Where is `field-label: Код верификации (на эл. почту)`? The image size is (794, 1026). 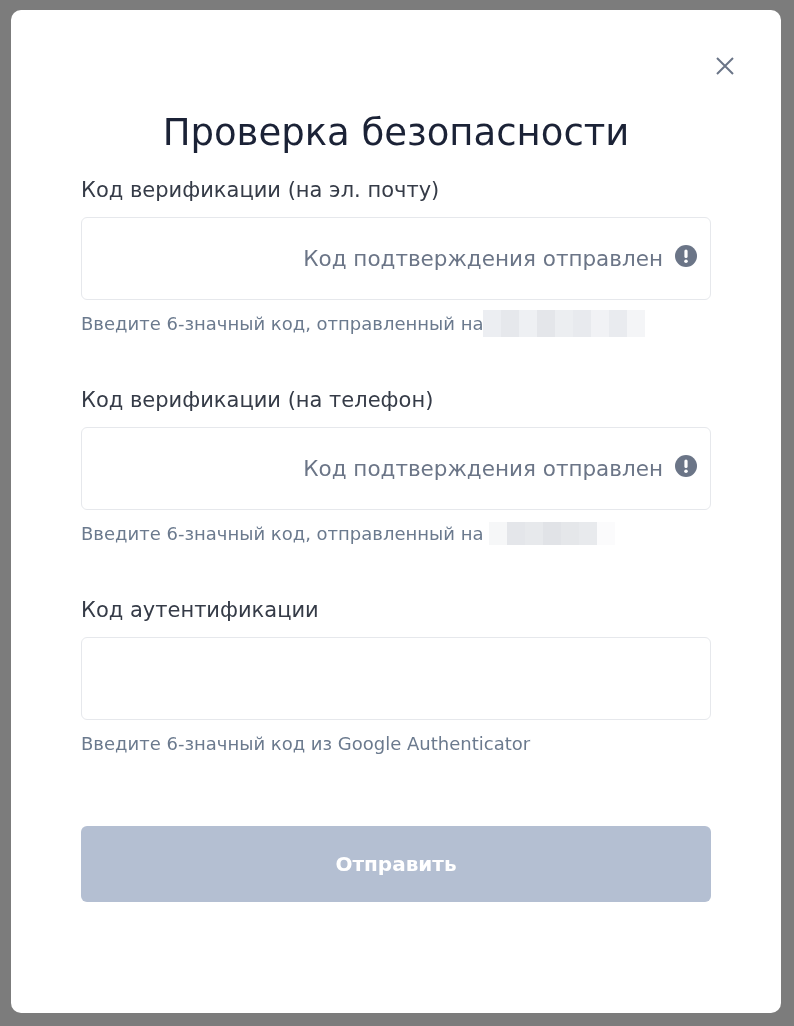
field-label: Код верификации (на эл. почту) is located at coordinates (260, 190).